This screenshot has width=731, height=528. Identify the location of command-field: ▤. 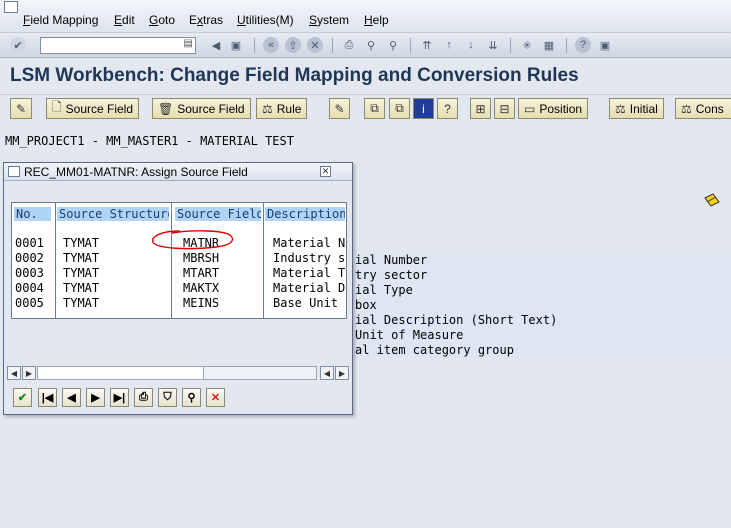
(118, 45).